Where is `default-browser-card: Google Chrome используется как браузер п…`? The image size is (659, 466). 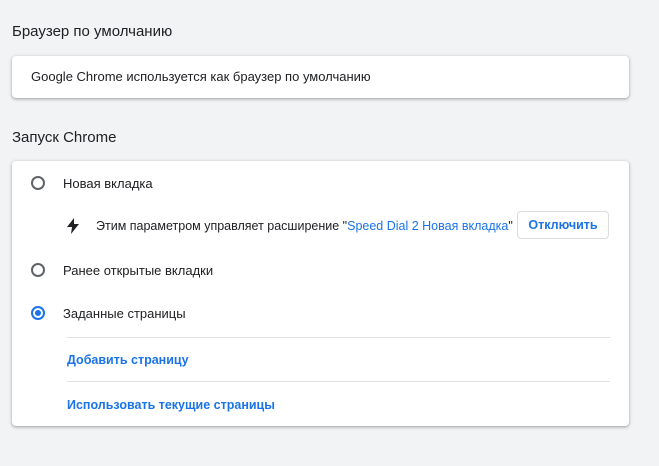
default-browser-card: Google Chrome используется как браузер п… is located at coordinates (320, 77).